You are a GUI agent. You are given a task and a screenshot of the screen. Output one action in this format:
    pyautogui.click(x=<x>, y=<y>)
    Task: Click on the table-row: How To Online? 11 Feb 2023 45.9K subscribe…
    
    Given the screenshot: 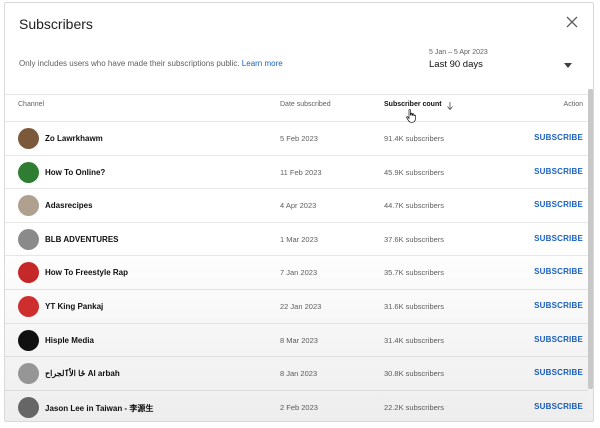 What is the action you would take?
    pyautogui.click(x=299, y=173)
    